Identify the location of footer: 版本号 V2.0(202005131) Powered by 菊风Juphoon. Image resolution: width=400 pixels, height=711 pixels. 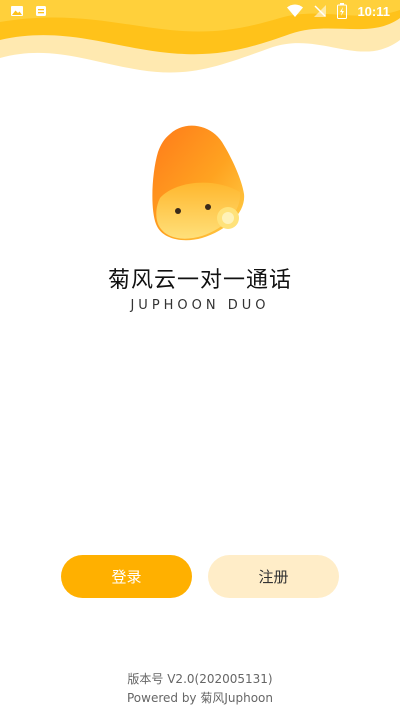
(200, 689).